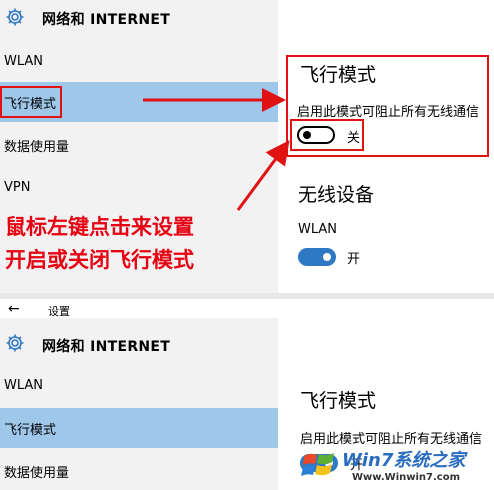 The width and height of the screenshot is (494, 490). What do you see at coordinates (404, 460) in the screenshot?
I see `watermark-brand: Win7系统之家` at bounding box center [404, 460].